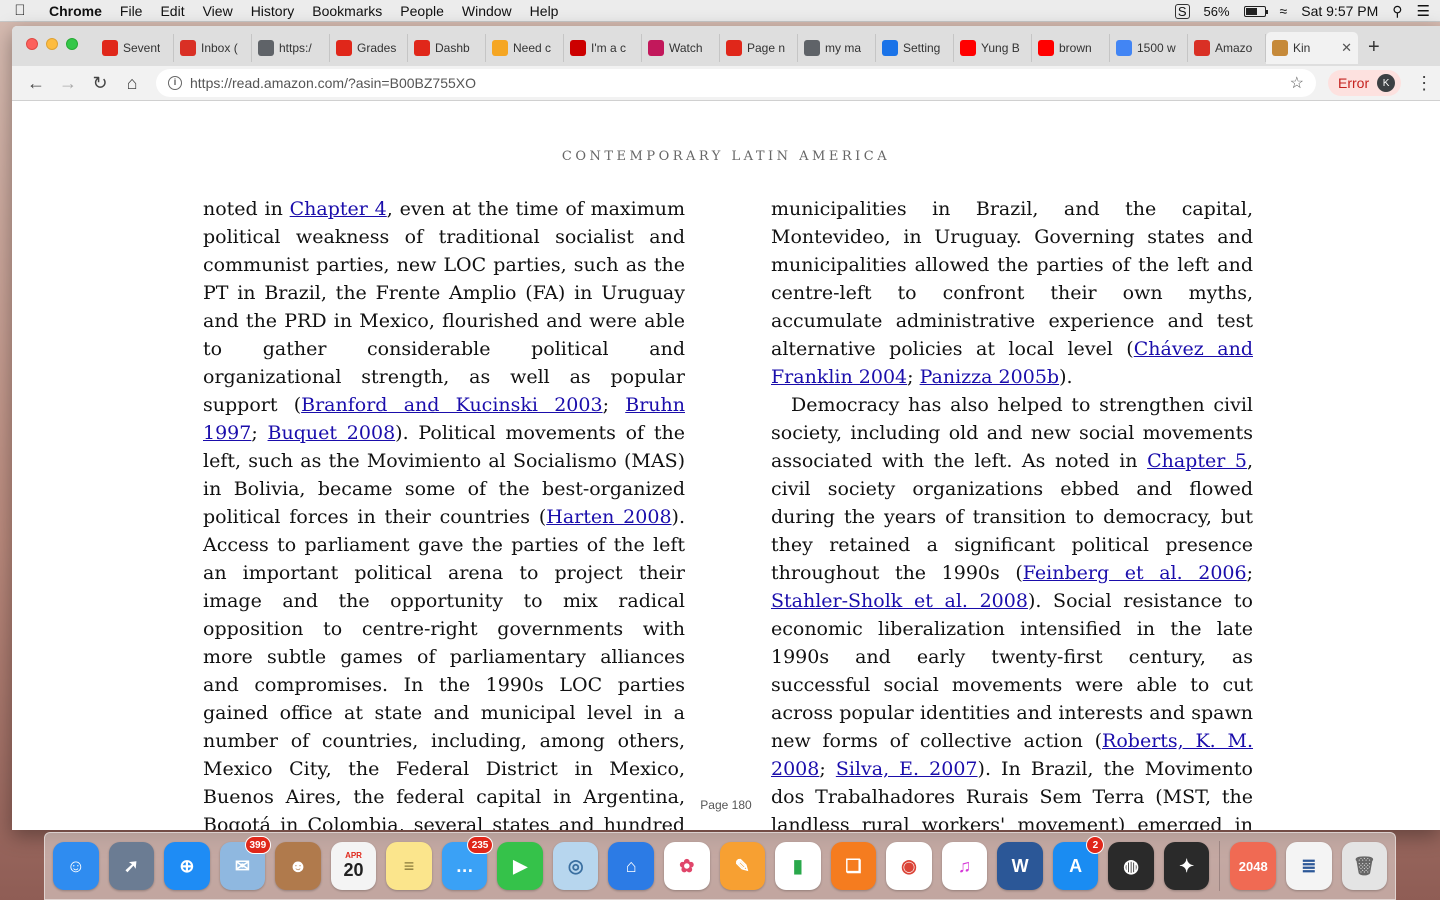 The height and width of the screenshot is (900, 1440). I want to click on browser-tab: Kin ✕, so click(1312, 48).